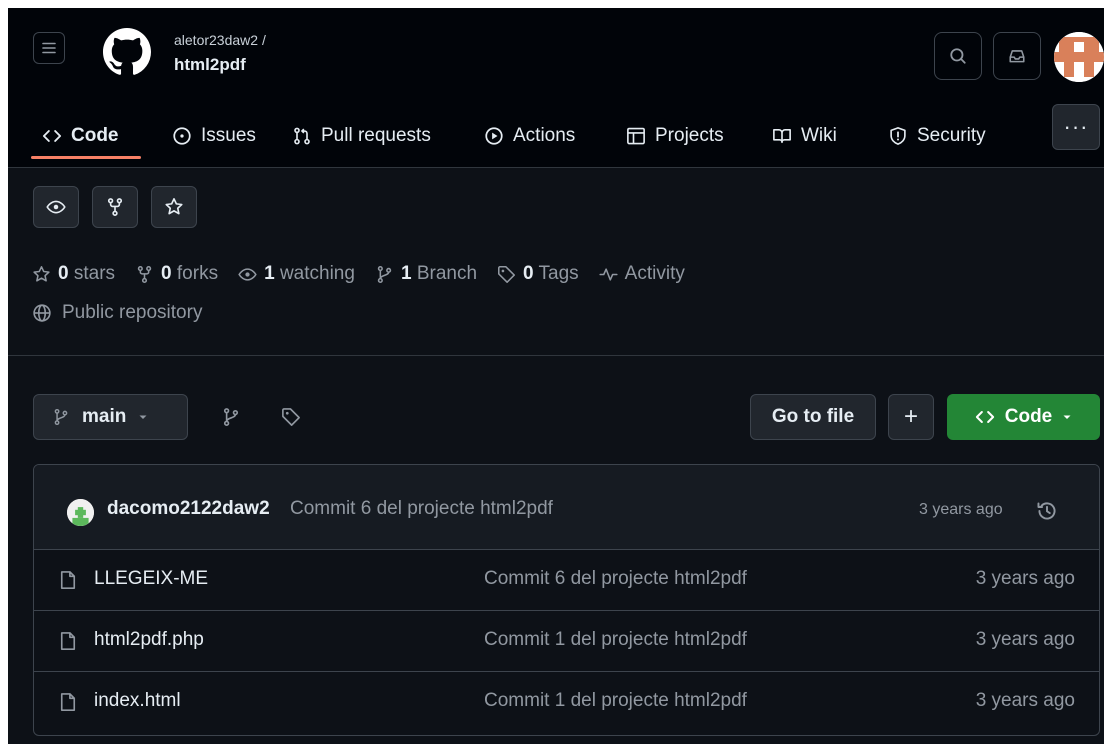 The height and width of the screenshot is (744, 1104). I want to click on code-button-label: Code, so click(1028, 416).